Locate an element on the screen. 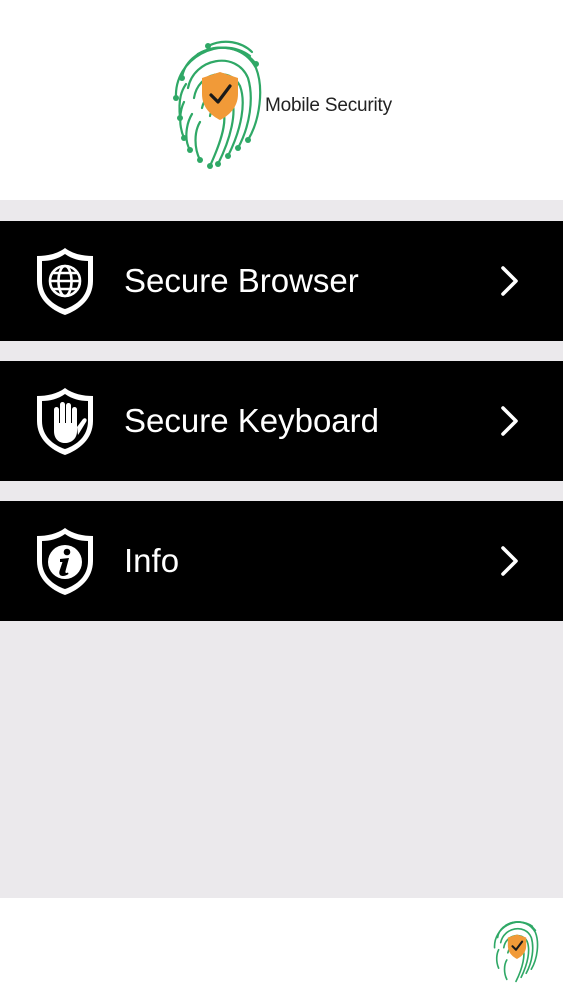 Image resolution: width=563 pixels, height=1000 pixels. menu-item-secure-browser: Secure Browser is located at coordinates (281, 281).